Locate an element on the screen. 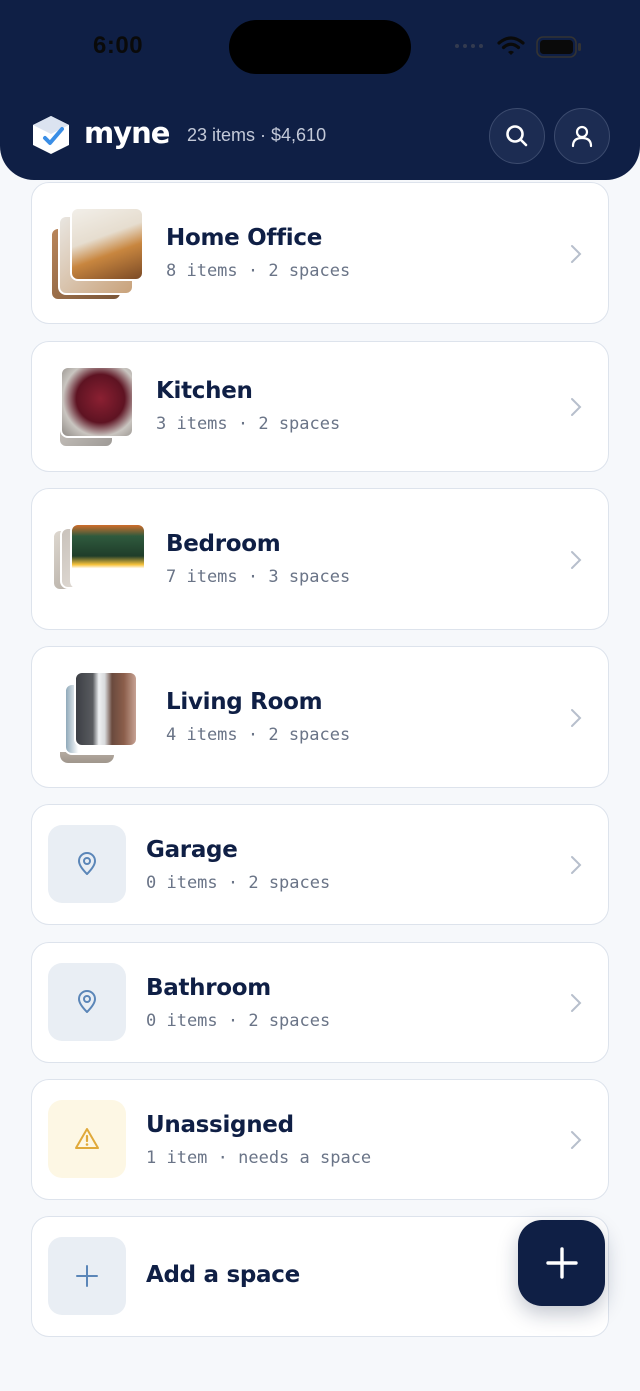 The height and width of the screenshot is (1391, 640). space-card-living-room: Living Room 4 items · 2 spaces is located at coordinates (320, 717).